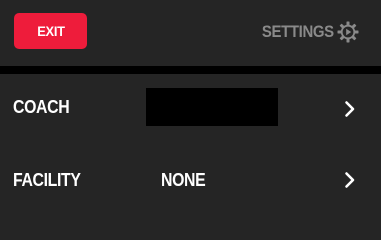  What do you see at coordinates (183, 180) in the screenshot?
I see `facility-value: NONE` at bounding box center [183, 180].